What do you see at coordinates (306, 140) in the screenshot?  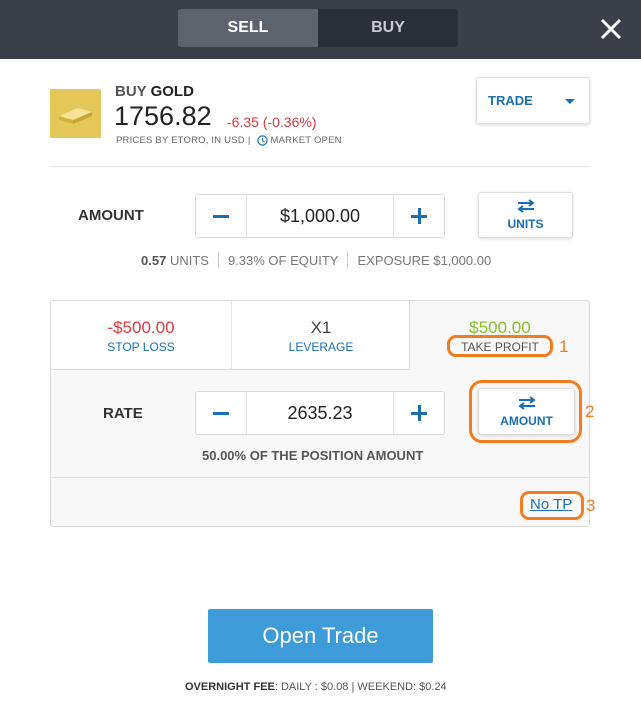 I see `market-status: MARKET OPEN` at bounding box center [306, 140].